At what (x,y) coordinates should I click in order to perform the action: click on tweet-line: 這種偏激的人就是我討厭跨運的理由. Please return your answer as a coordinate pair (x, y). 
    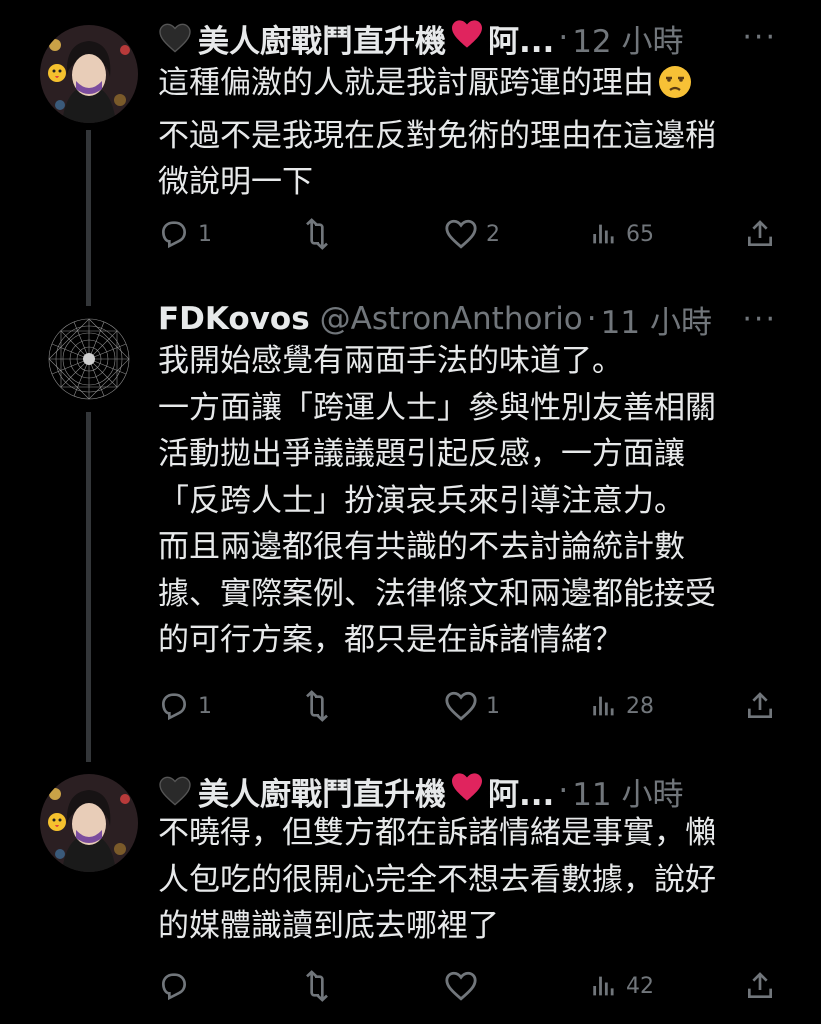
    Looking at the image, I should click on (468, 86).